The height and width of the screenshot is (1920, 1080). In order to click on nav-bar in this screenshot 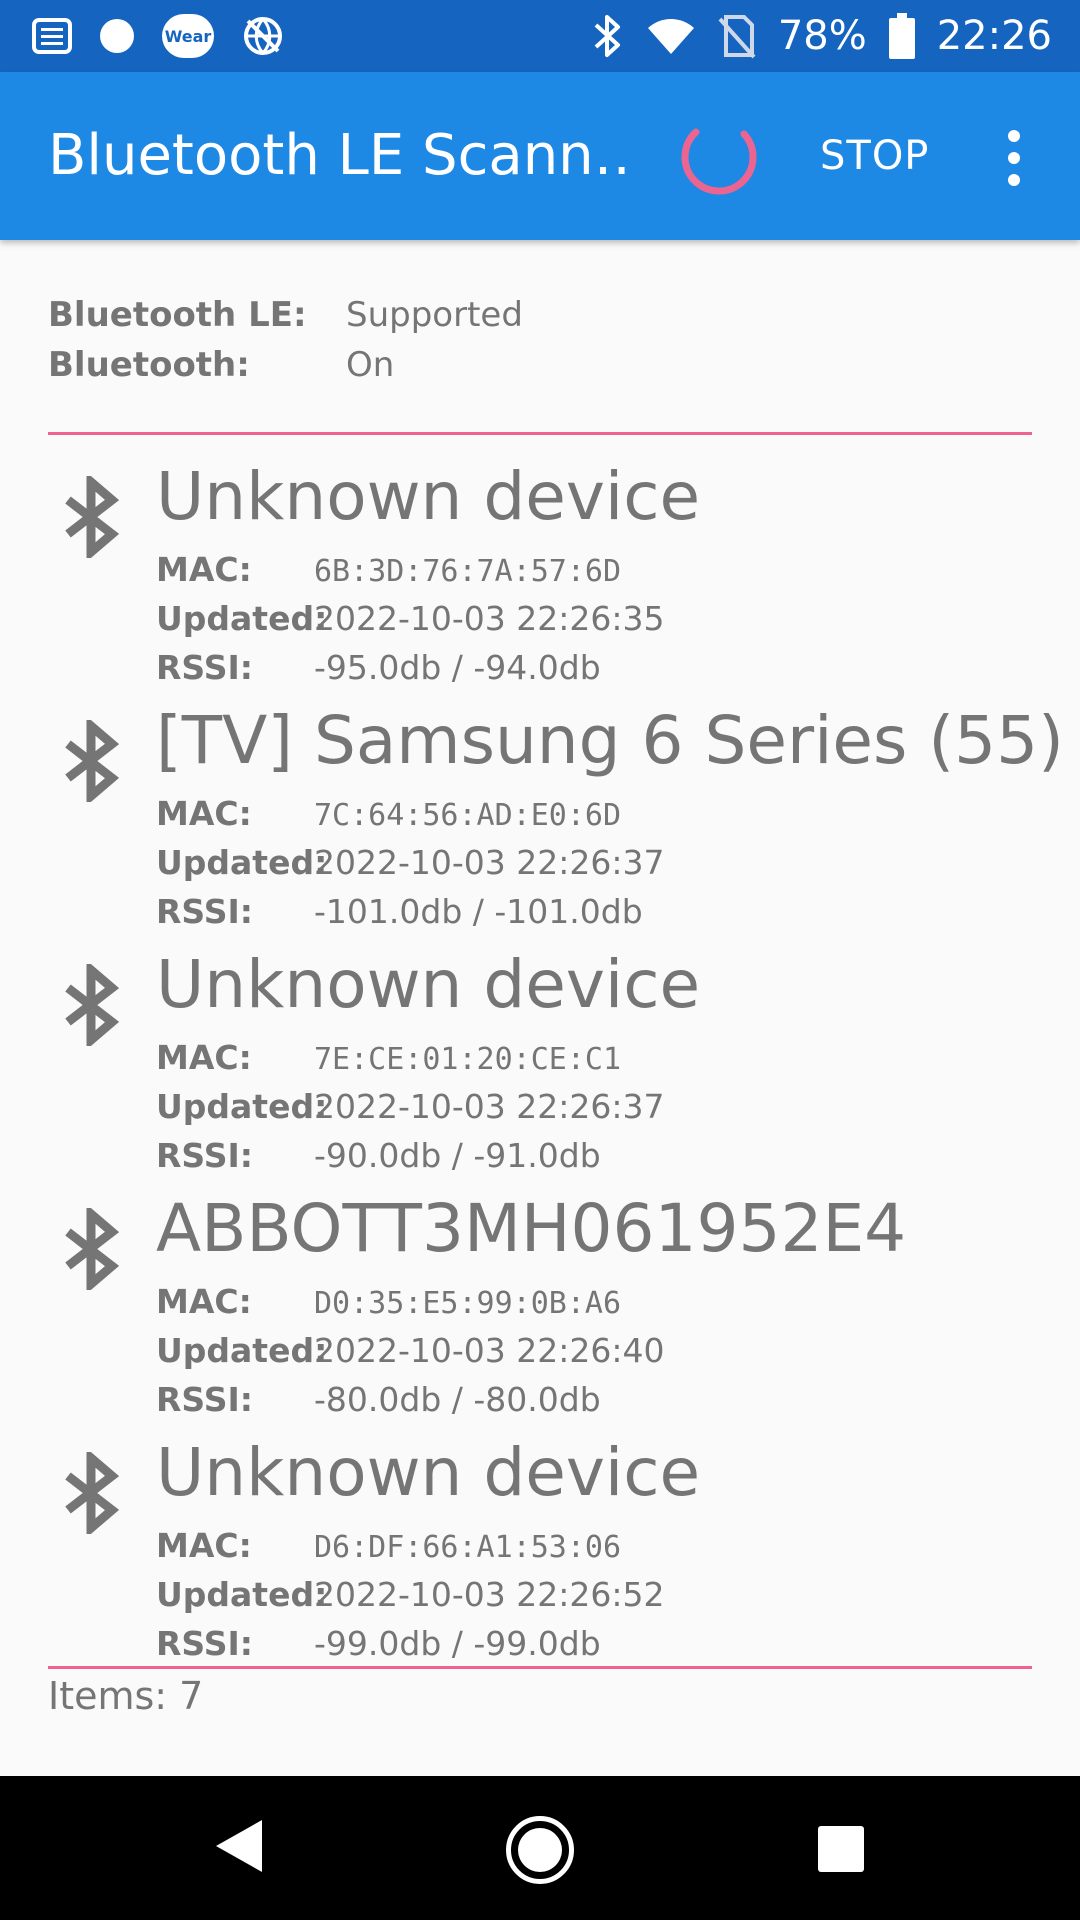, I will do `click(540, 1848)`.